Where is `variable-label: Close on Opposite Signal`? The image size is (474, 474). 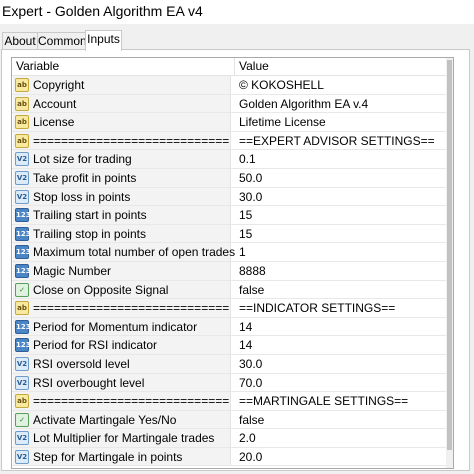
variable-label: Close on Opposite Signal is located at coordinates (101, 289).